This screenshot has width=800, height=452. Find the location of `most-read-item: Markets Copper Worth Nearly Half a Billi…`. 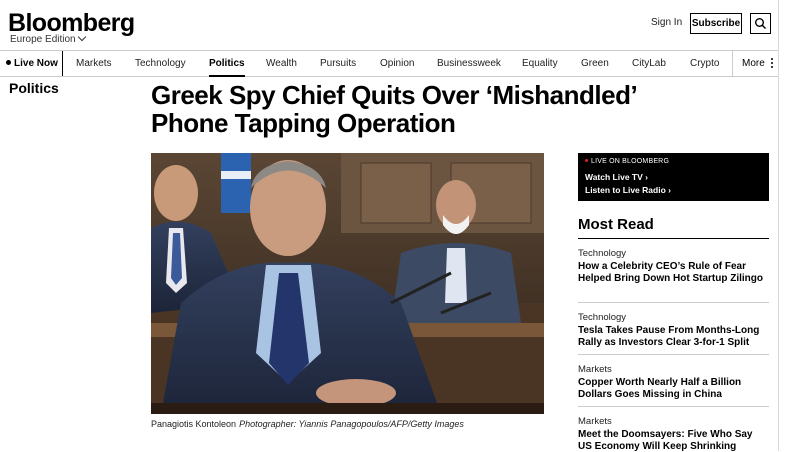

most-read-item: Markets Copper Worth Nearly Half a Billi… is located at coordinates (673, 382).